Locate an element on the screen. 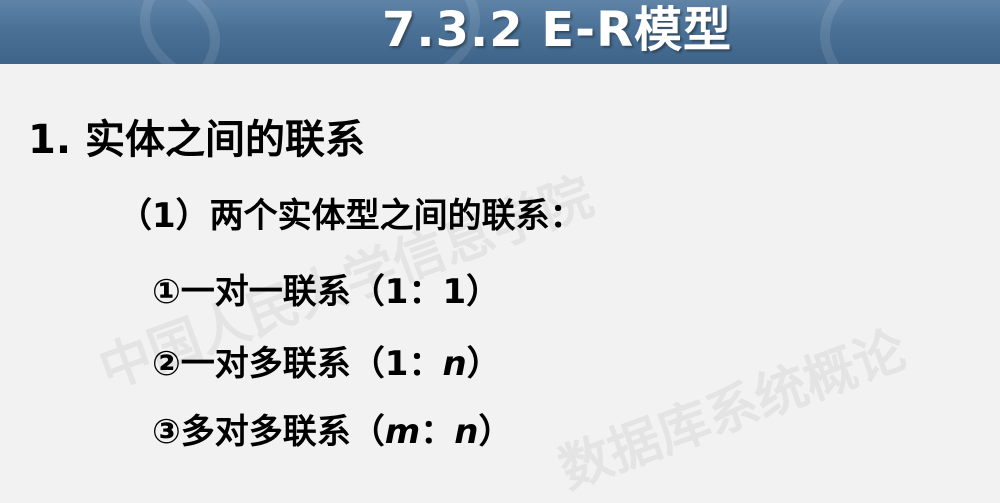 The image size is (1000, 503). list-item: ③多对多联系（m：n） is located at coordinates (332, 432).